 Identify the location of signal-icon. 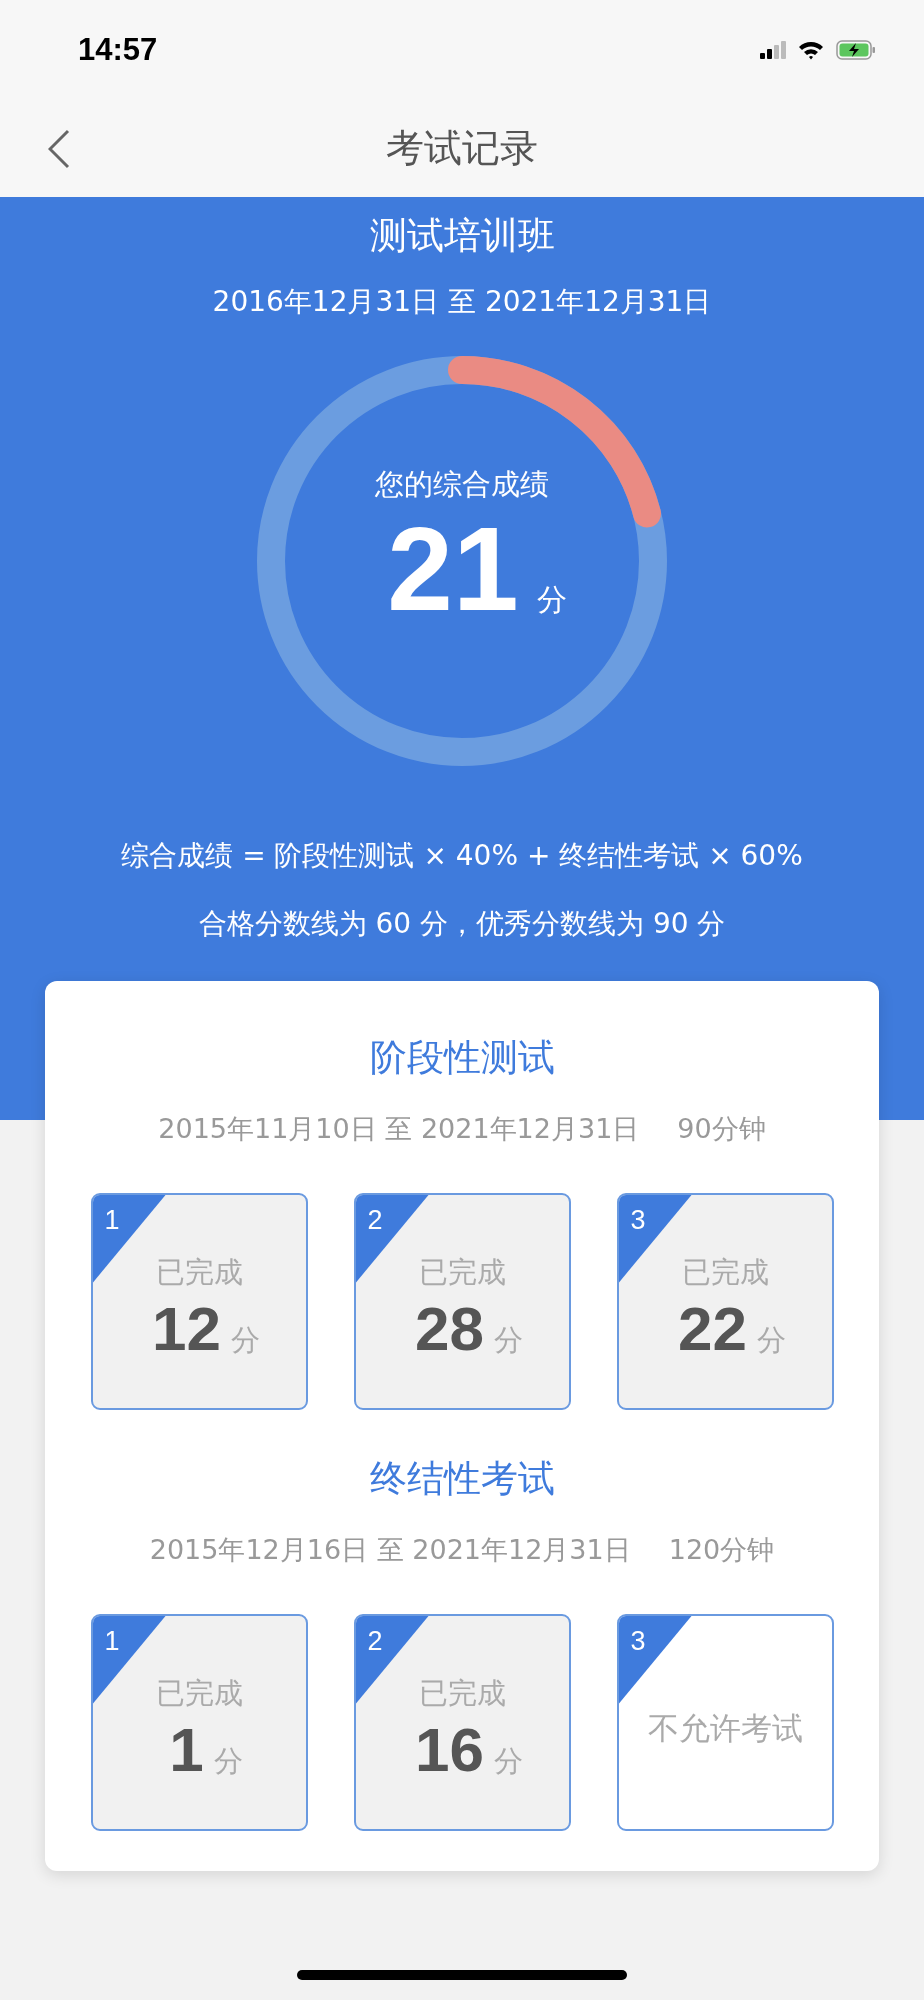
(773, 50).